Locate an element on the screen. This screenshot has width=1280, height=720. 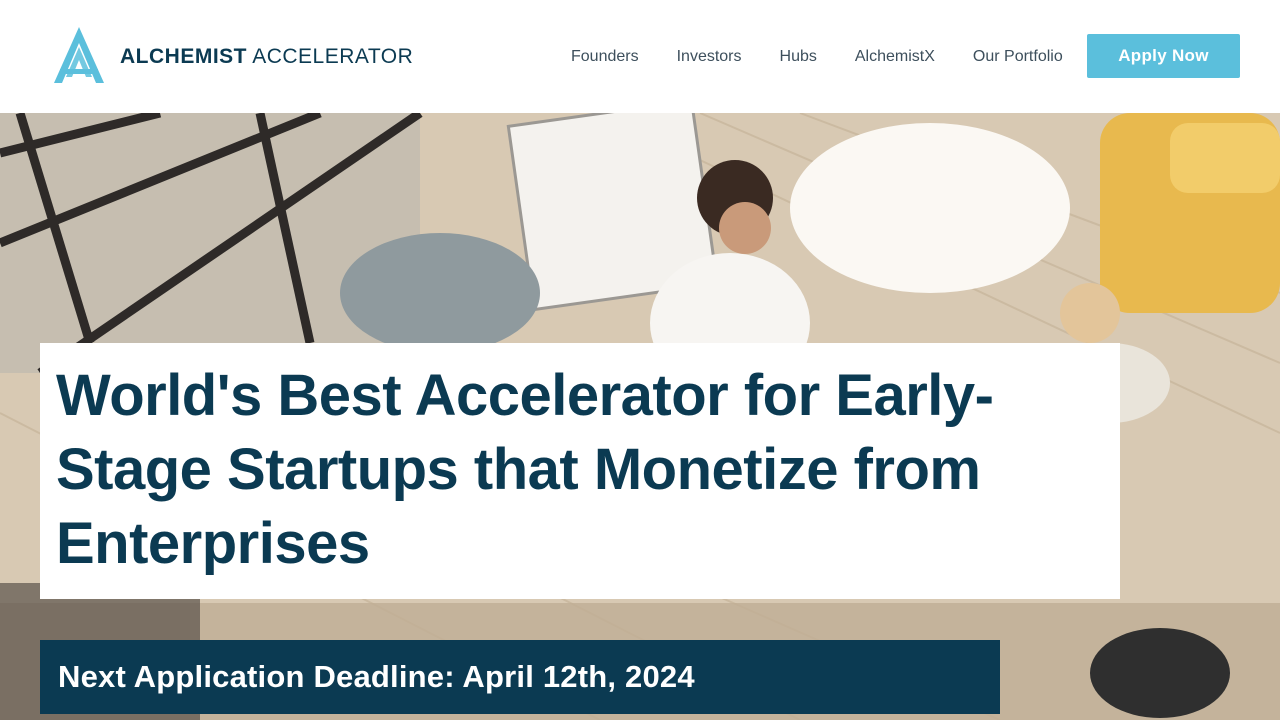
nav-item-hubs: Hubs is located at coordinates (798, 57).